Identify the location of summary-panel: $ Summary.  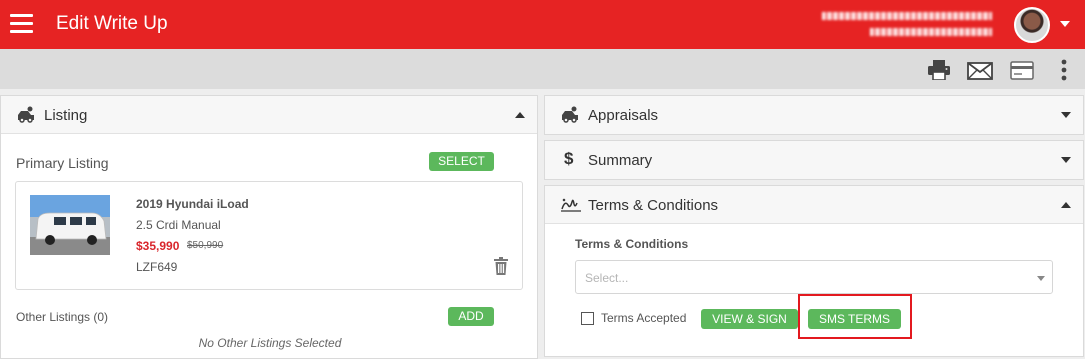
(814, 160).